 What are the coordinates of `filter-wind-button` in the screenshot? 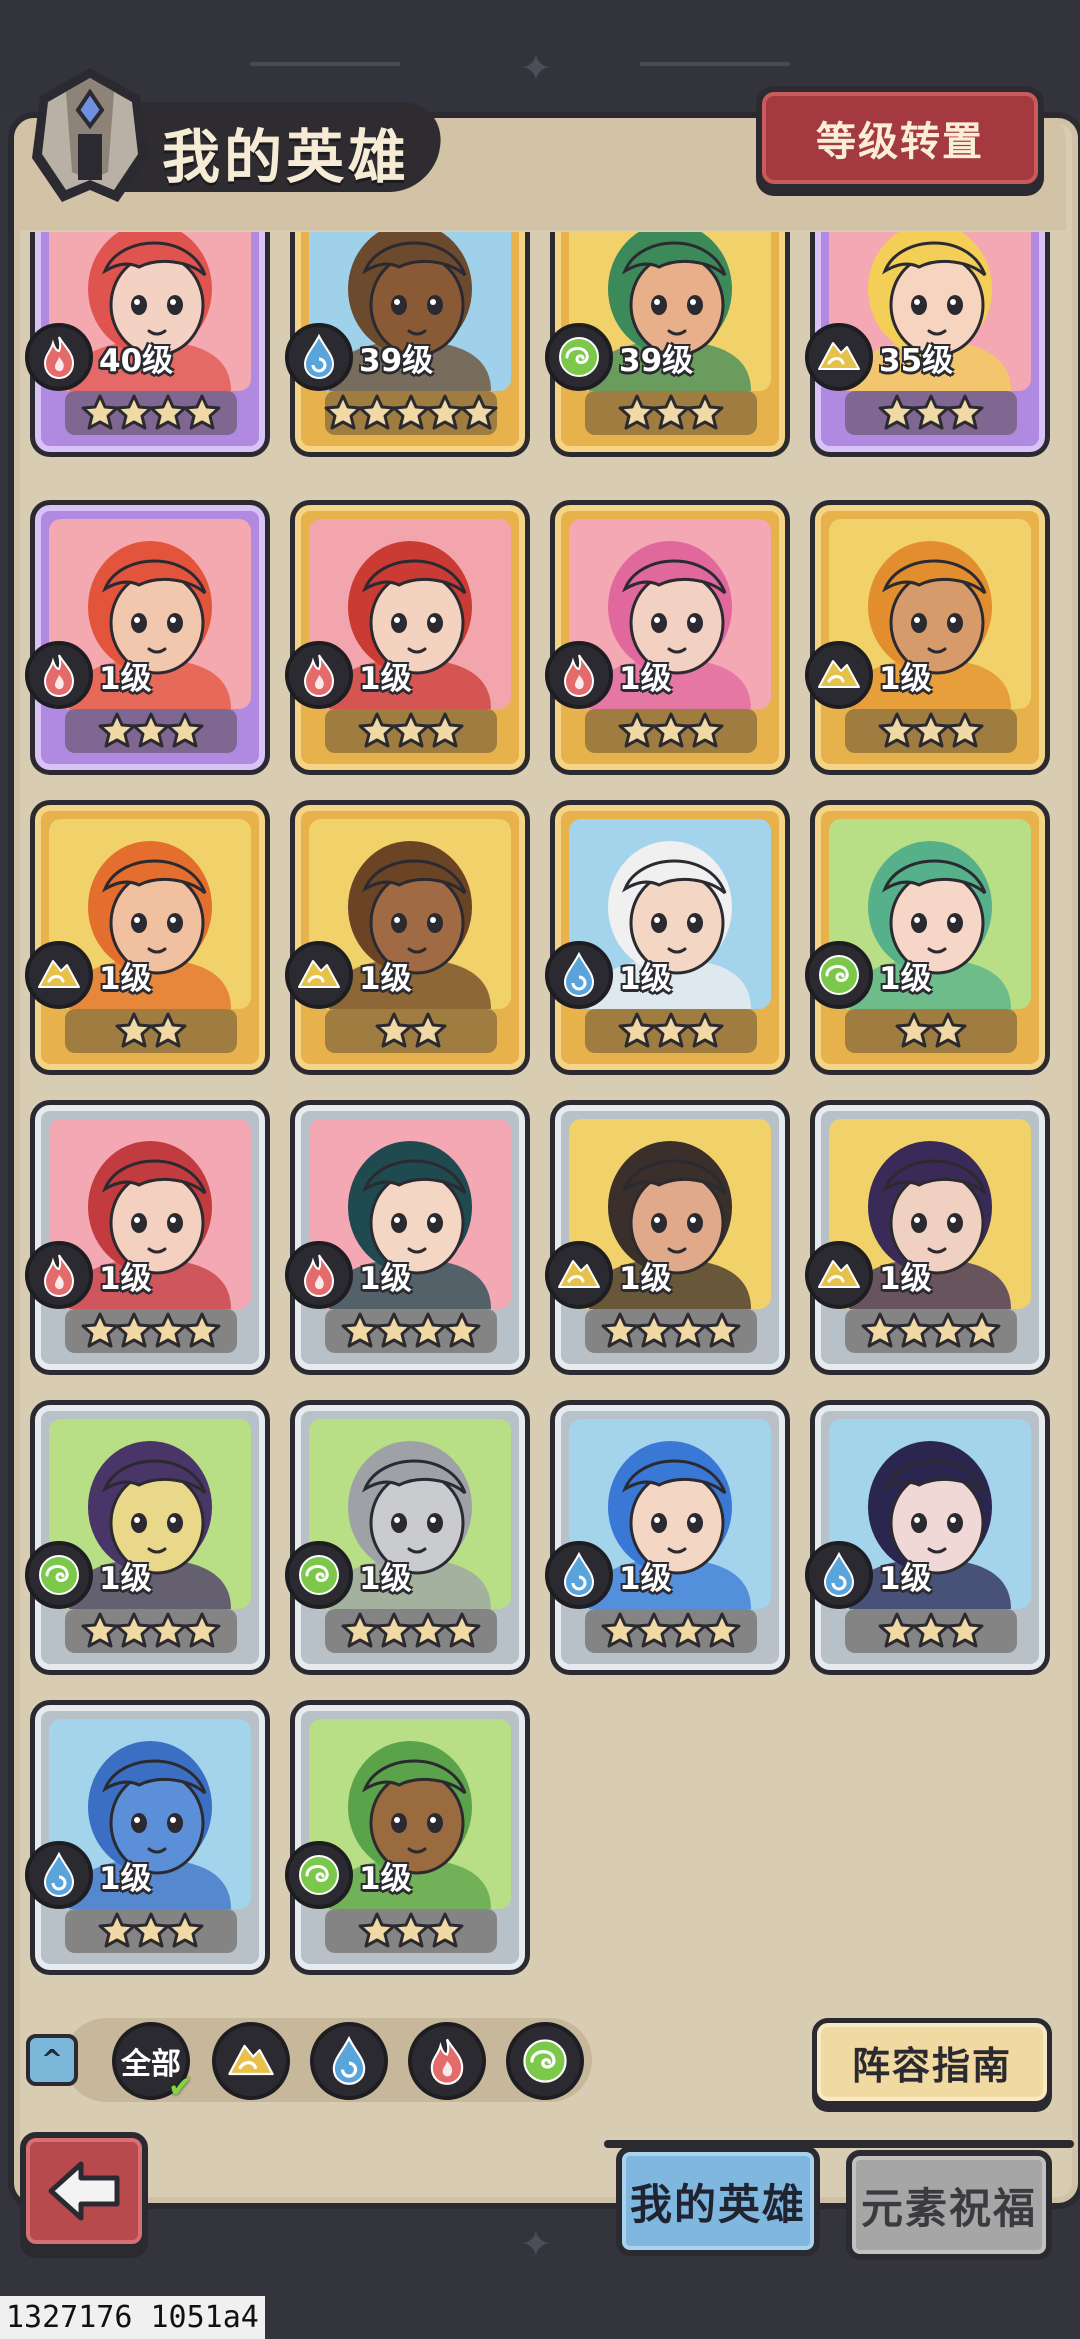 It's located at (545, 2061).